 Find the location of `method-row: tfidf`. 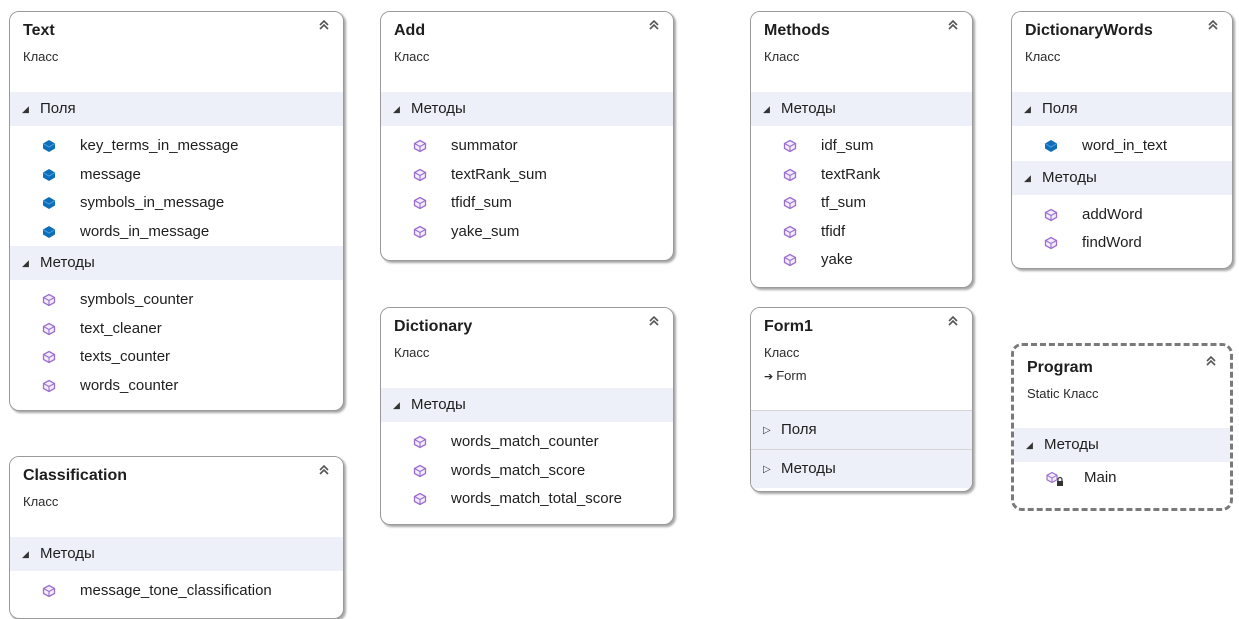

method-row: tfidf is located at coordinates (861, 232).